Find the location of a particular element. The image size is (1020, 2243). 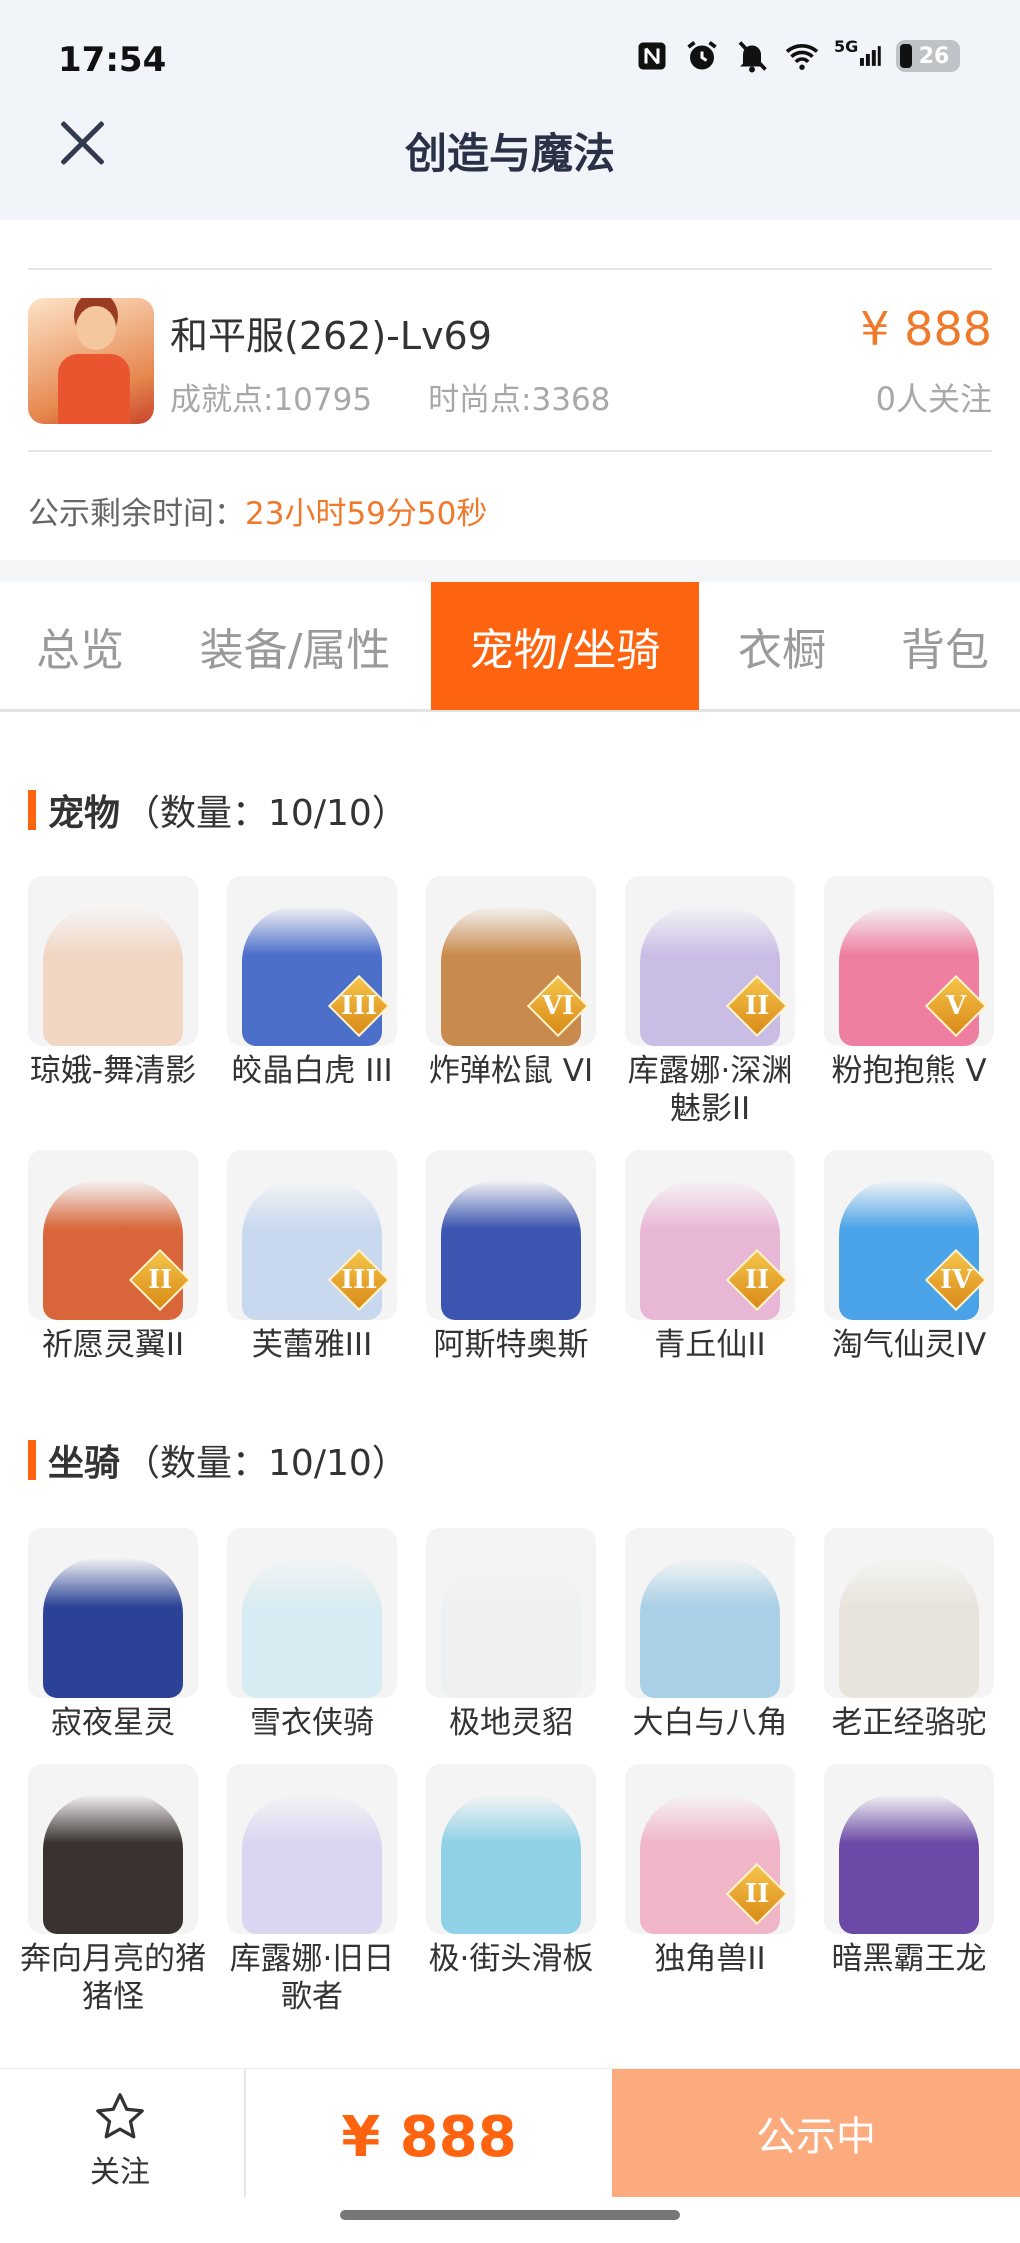

pet-card: VI 炸弹松鼠 VI is located at coordinates (511, 1002).